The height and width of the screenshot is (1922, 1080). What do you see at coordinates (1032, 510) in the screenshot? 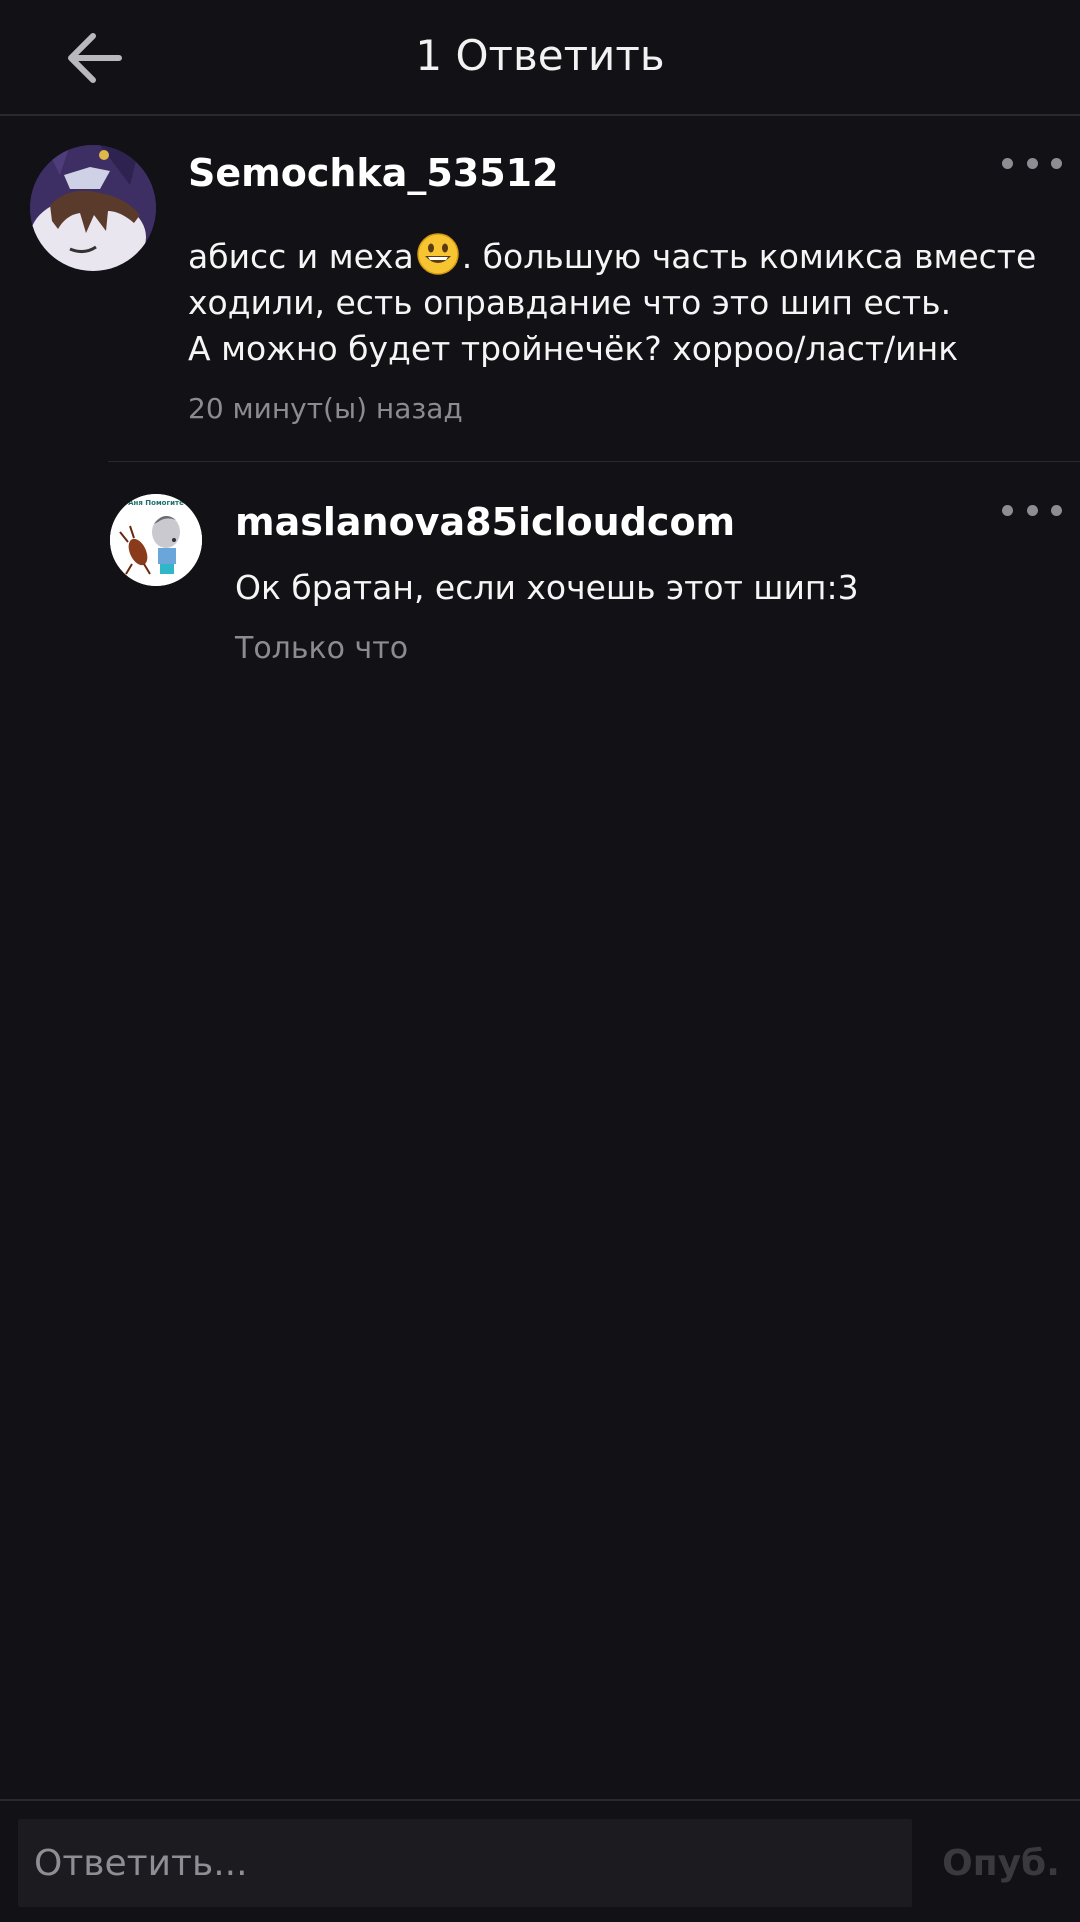
I see `reply-more-button` at bounding box center [1032, 510].